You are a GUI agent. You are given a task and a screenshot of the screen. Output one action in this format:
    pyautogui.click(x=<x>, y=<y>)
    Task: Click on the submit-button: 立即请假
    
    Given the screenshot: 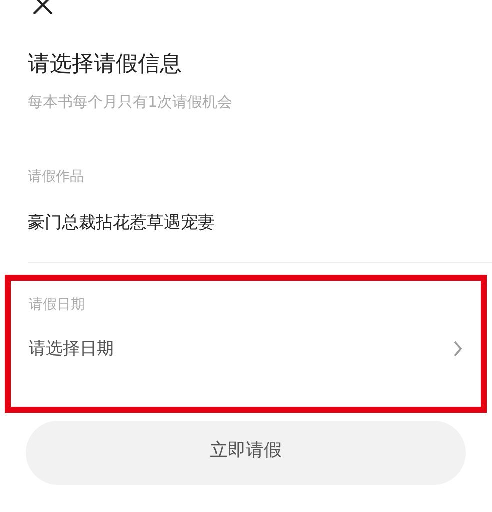 What is the action you would take?
    pyautogui.click(x=246, y=453)
    